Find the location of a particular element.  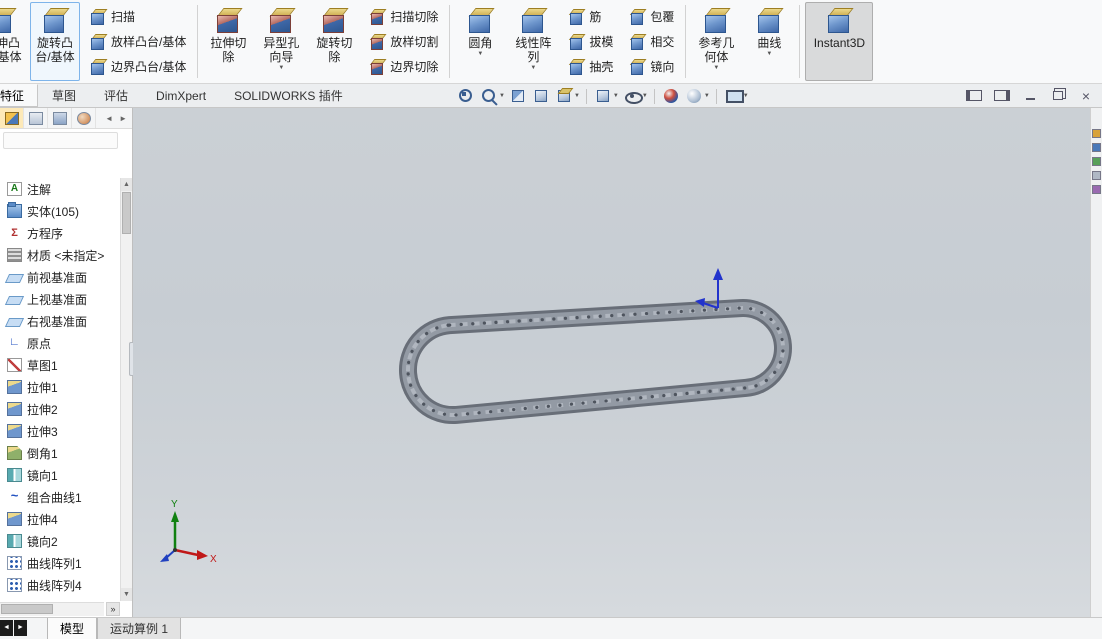

tree-item-label: 草图1 is located at coordinates (42, 365).